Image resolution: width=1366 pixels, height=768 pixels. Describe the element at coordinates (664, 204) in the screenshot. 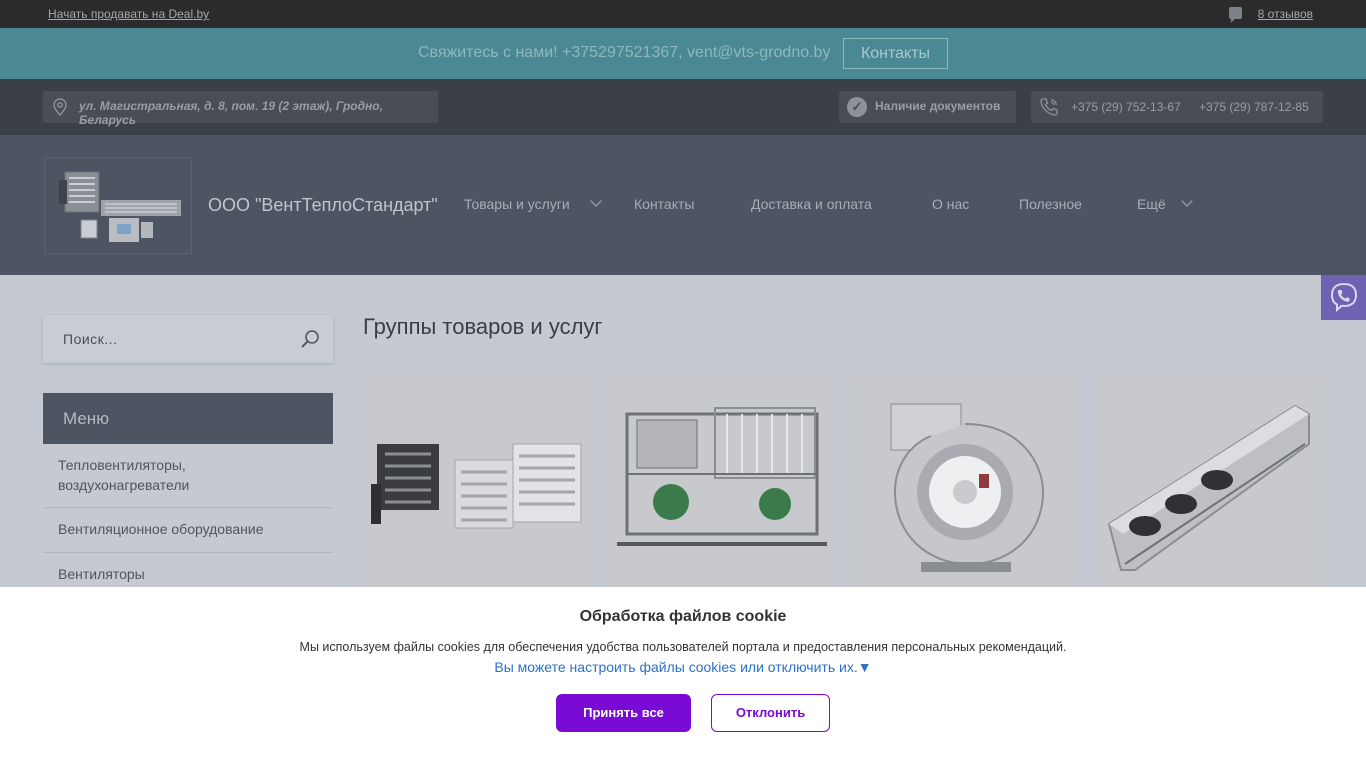

I see `nav-contacts: Контакты` at that location.